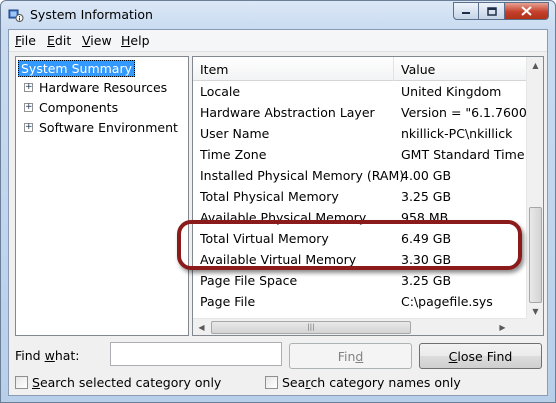  Describe the element at coordinates (359, 133) in the screenshot. I see `table-row: User Name nkillick-PC\nkillick` at that location.